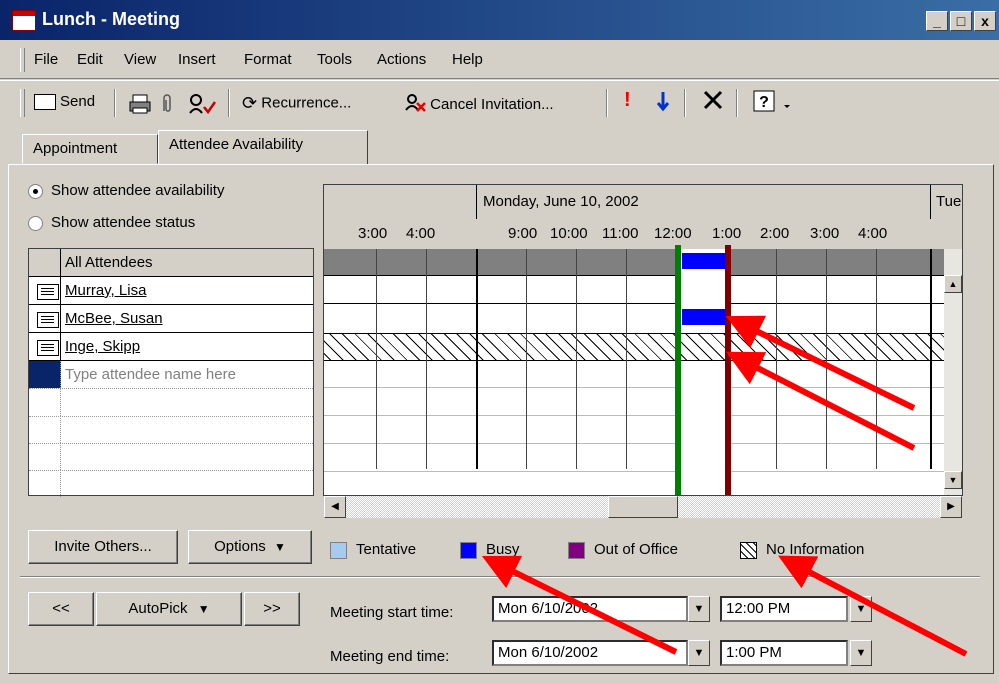 This screenshot has height=684, width=999. What do you see at coordinates (713, 102) in the screenshot?
I see `delete-icon` at bounding box center [713, 102].